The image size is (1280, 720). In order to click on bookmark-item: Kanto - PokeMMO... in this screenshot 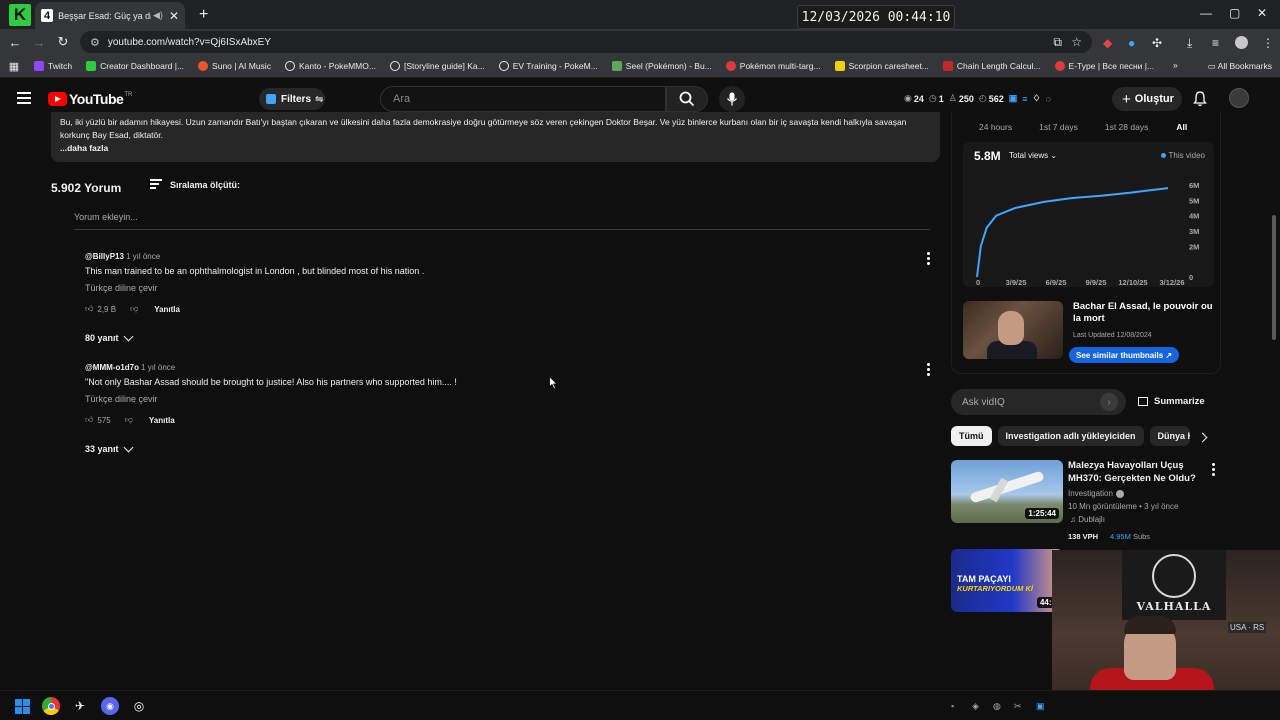, I will do `click(330, 66)`.